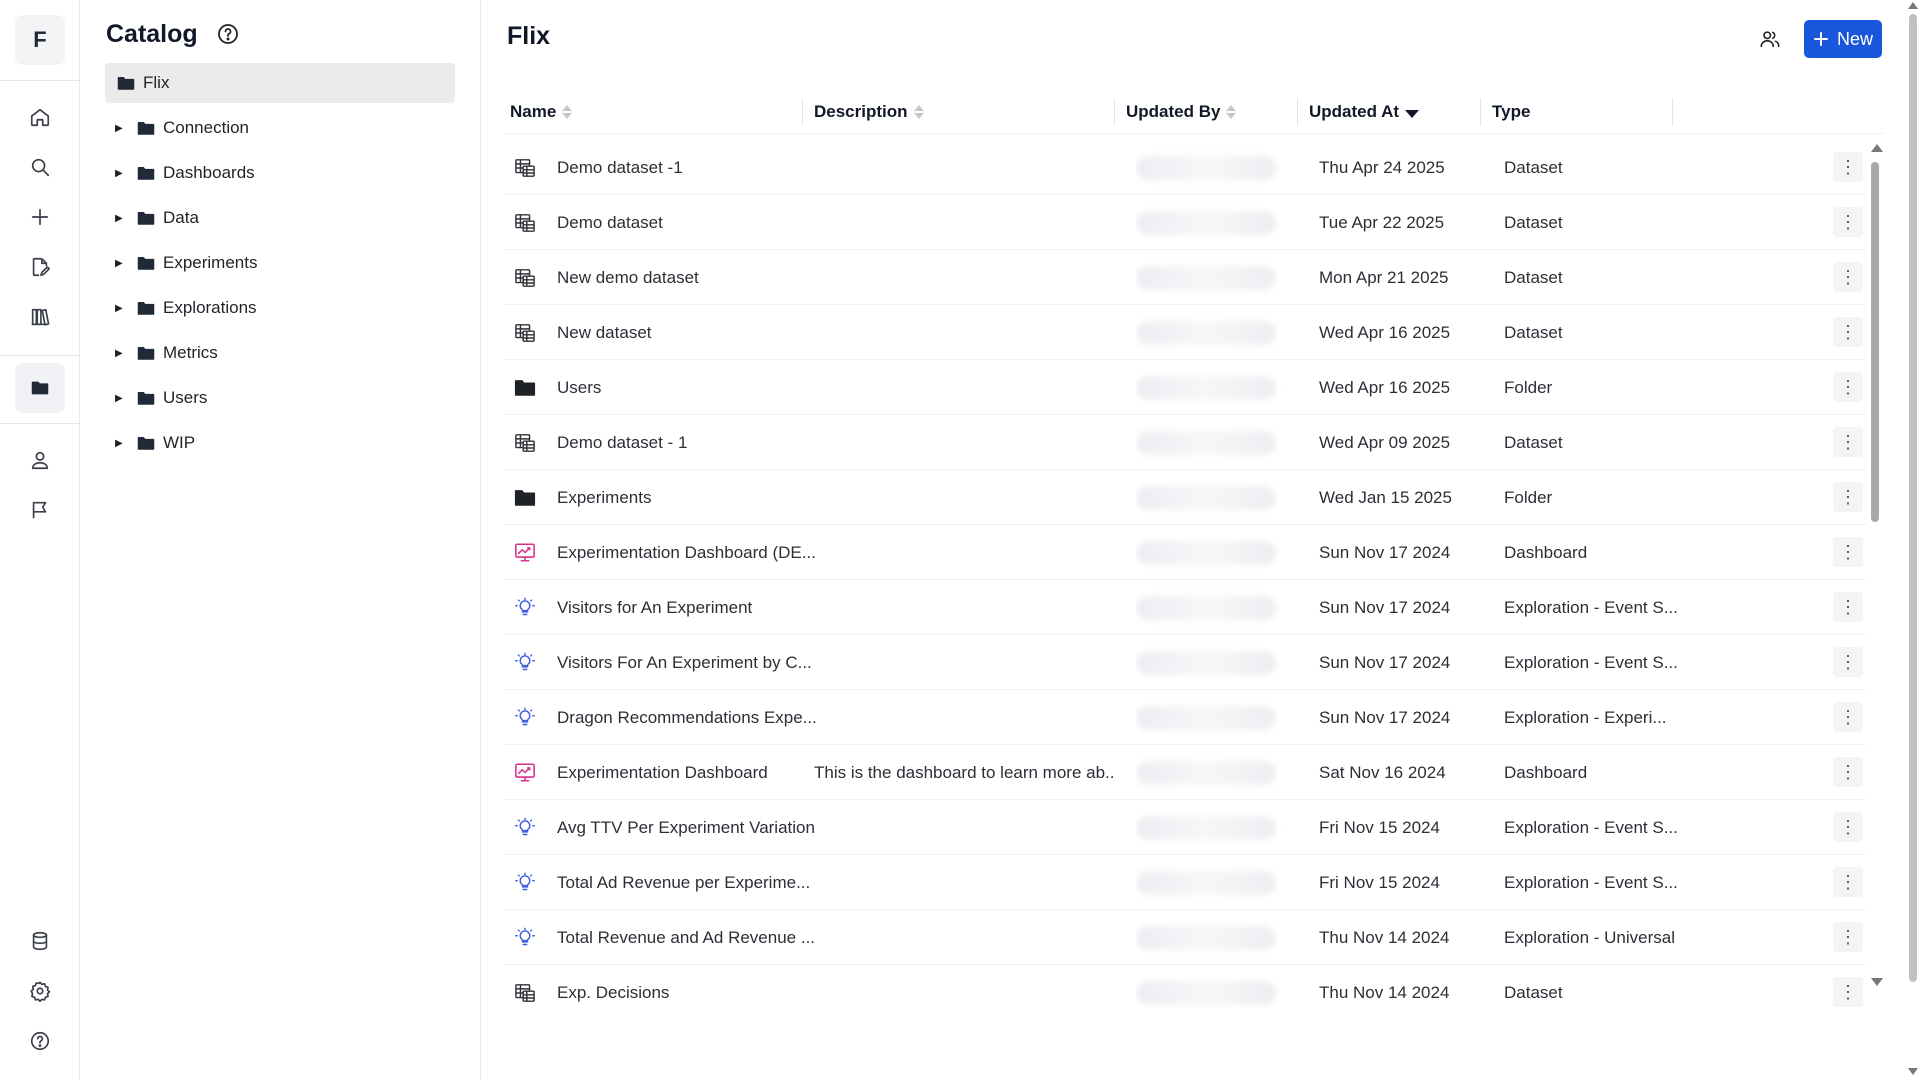  Describe the element at coordinates (869, 112) in the screenshot. I see `column-header-description: Description` at that location.